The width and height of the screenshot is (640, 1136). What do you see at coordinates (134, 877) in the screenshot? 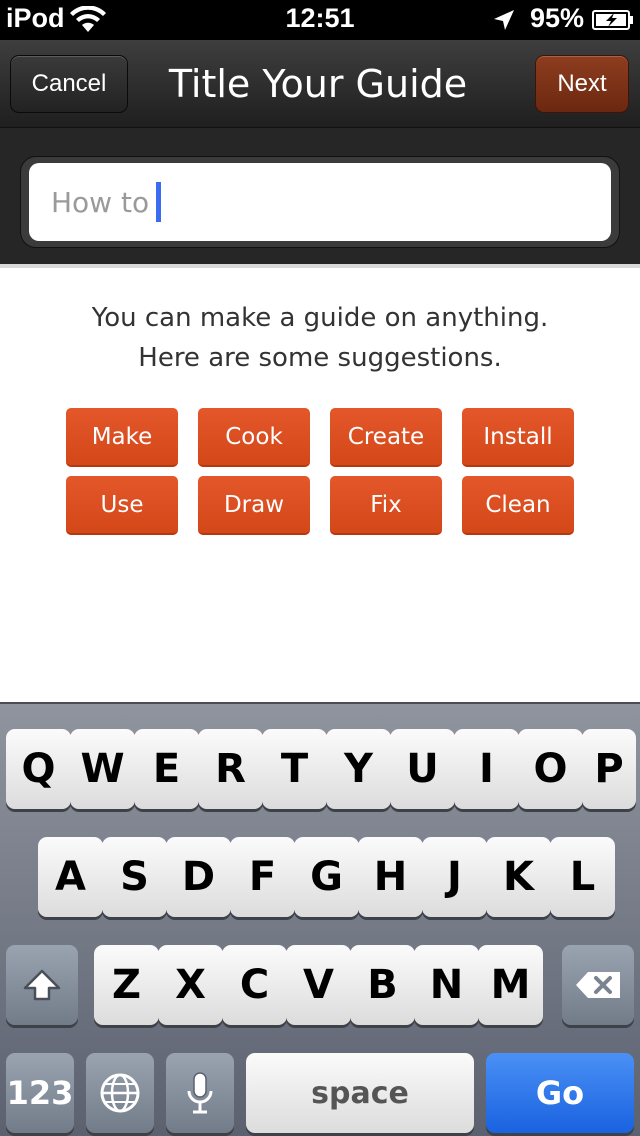
I see `key-s: S` at bounding box center [134, 877].